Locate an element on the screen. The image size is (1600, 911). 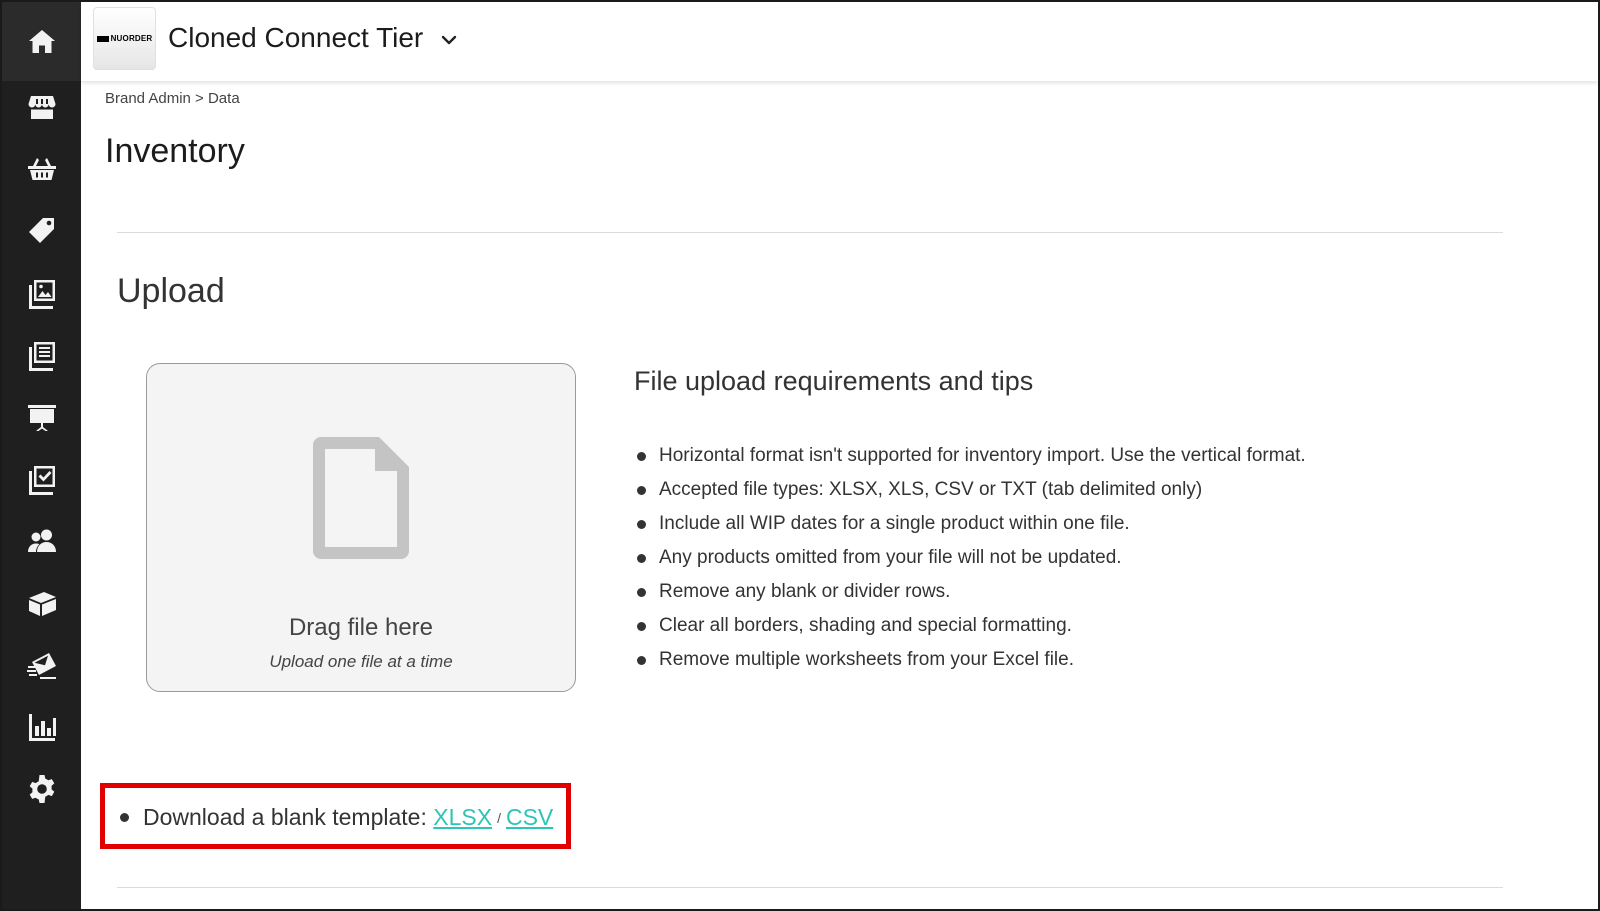
sidebar-item-gallery is located at coordinates (41, 293).